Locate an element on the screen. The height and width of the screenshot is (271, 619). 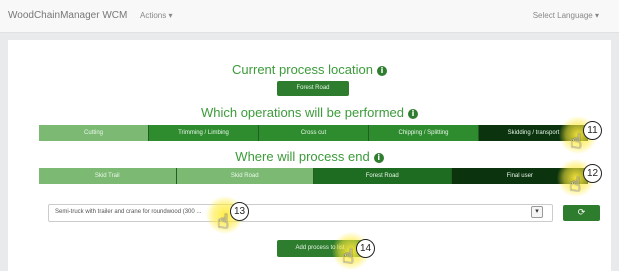
location-title: Current process location i is located at coordinates (309, 69).